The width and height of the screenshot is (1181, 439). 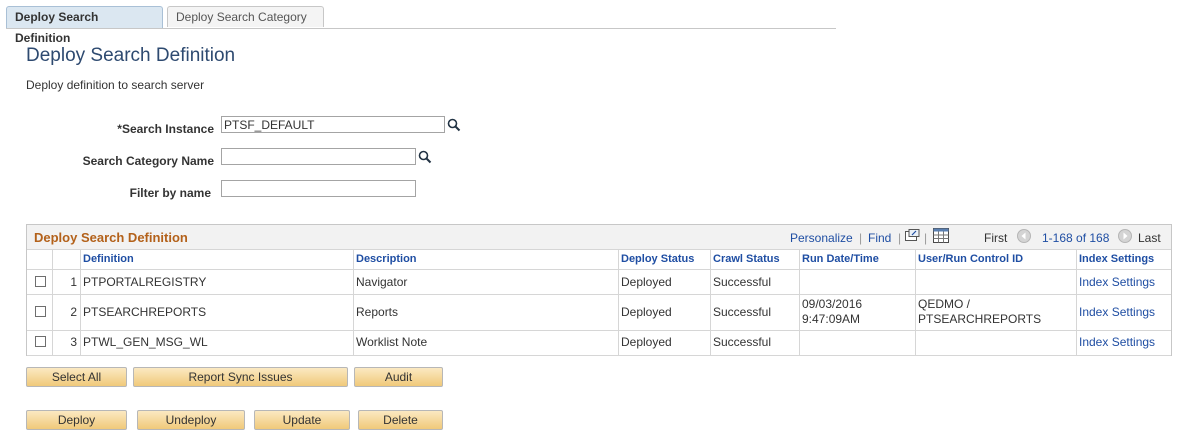 I want to click on cell-definition: PTWL_GEN_MSG_WL, so click(x=145, y=342).